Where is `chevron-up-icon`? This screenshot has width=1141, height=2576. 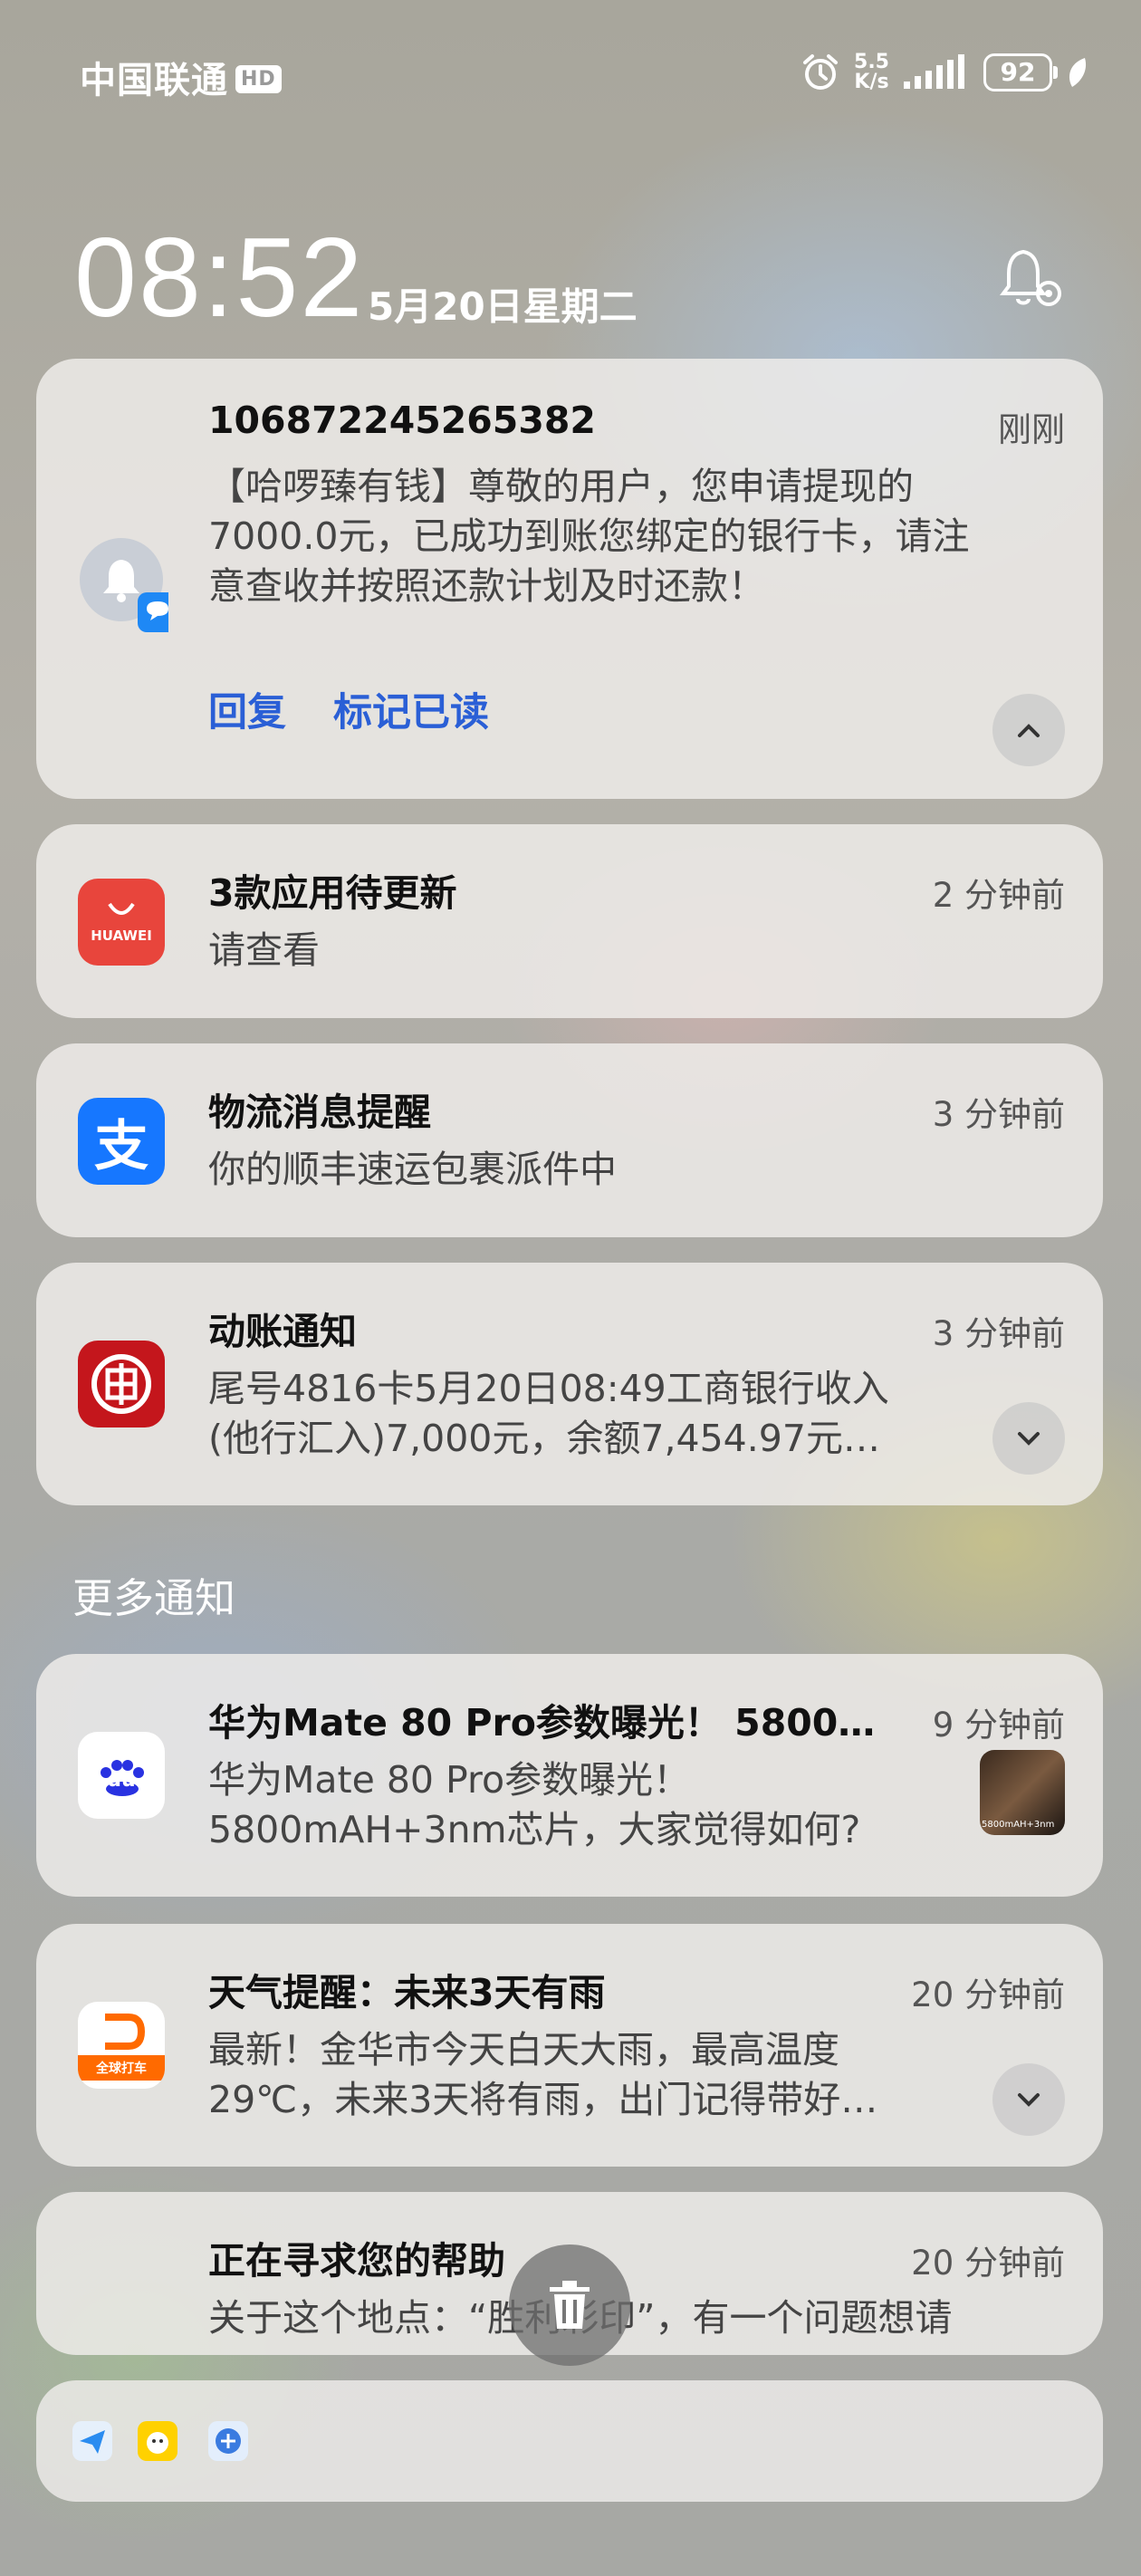 chevron-up-icon is located at coordinates (1029, 730).